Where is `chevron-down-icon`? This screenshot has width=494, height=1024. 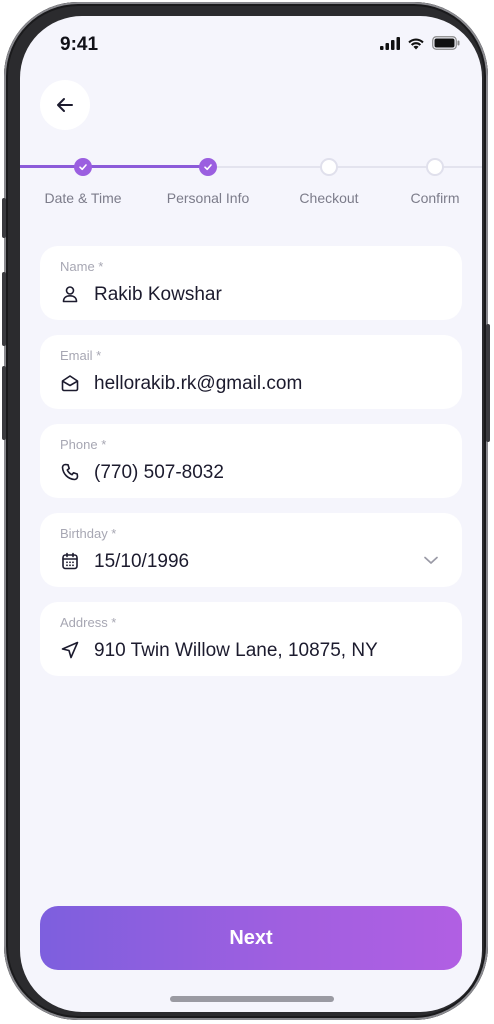 chevron-down-icon is located at coordinates (431, 560).